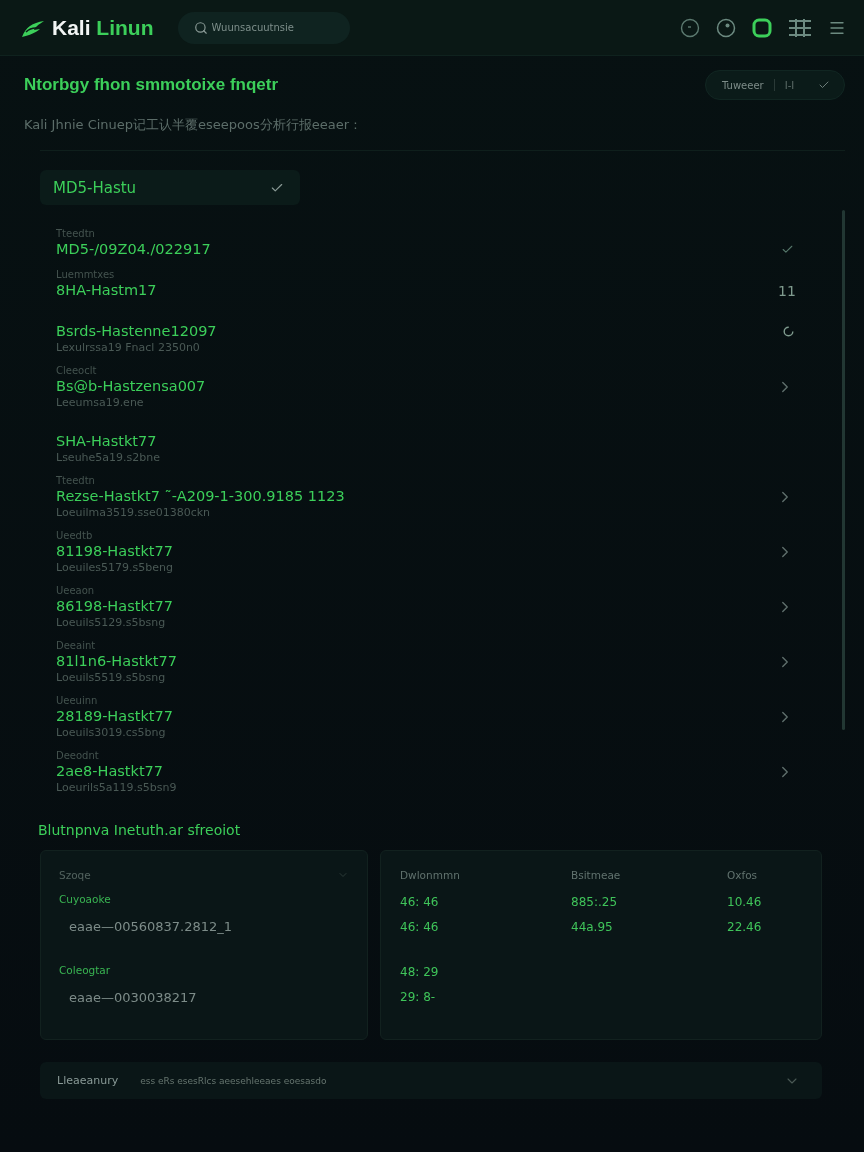 This screenshot has width=864, height=1152. I want to click on filter-button: Tuweeer I-I, so click(775, 85).